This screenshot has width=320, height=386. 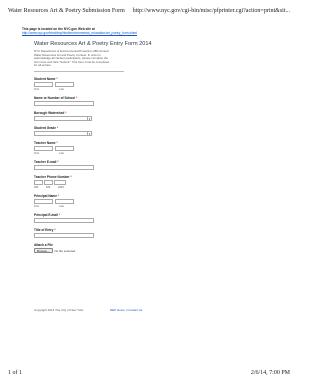 I want to click on student-name-label: Student Name, so click(x=45, y=78).